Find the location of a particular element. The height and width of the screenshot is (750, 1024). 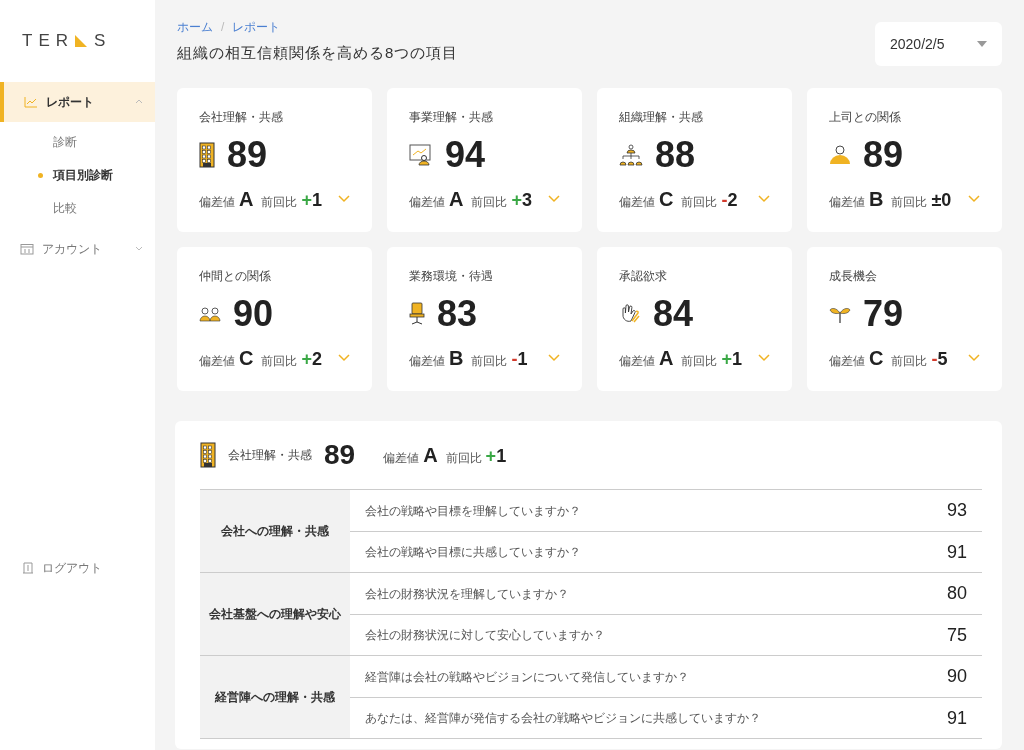

card-title: 業務環境・待遇 is located at coordinates (451, 276).